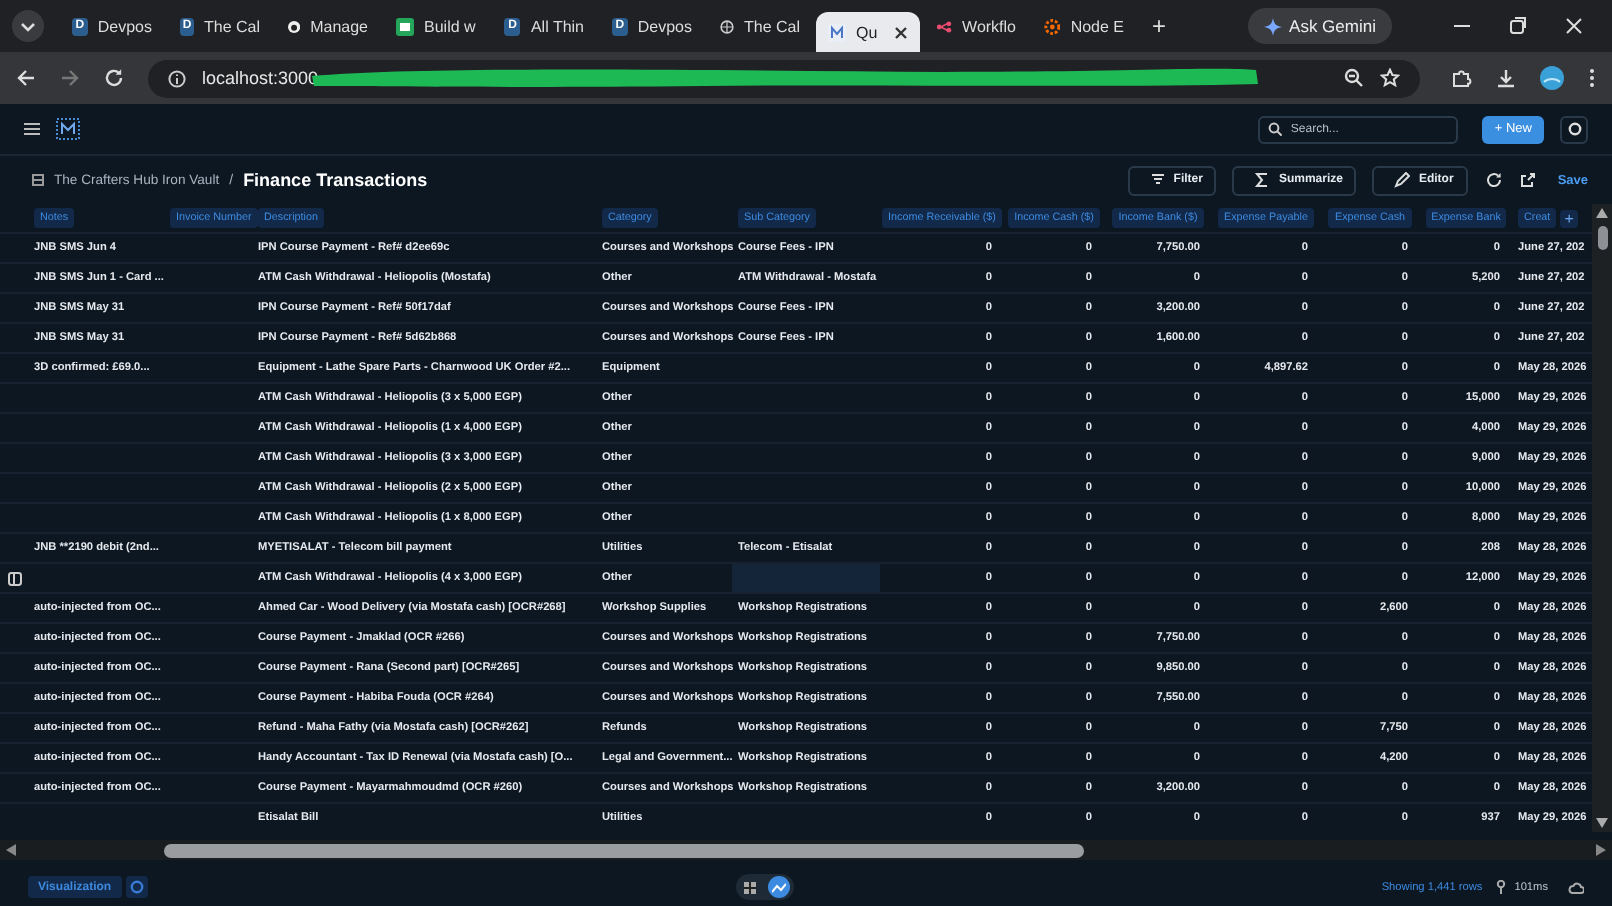  Describe the element at coordinates (624, 850) in the screenshot. I see `horizontal-scrollbar` at that location.